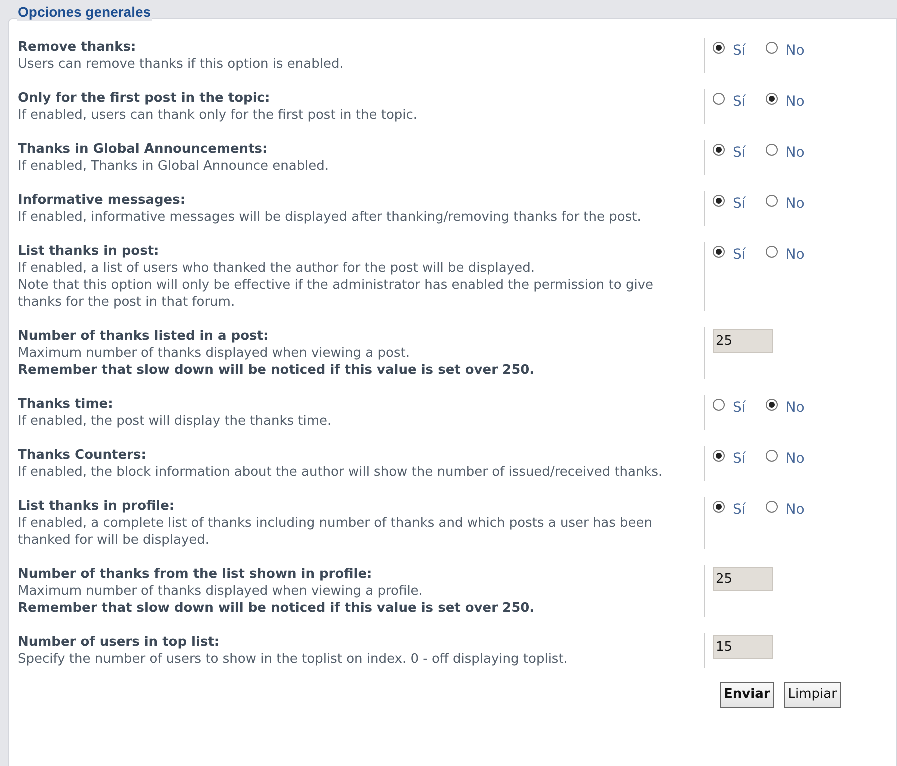 Image resolution: width=897 pixels, height=766 pixels. I want to click on option-title: Remove thanks:, so click(78, 47).